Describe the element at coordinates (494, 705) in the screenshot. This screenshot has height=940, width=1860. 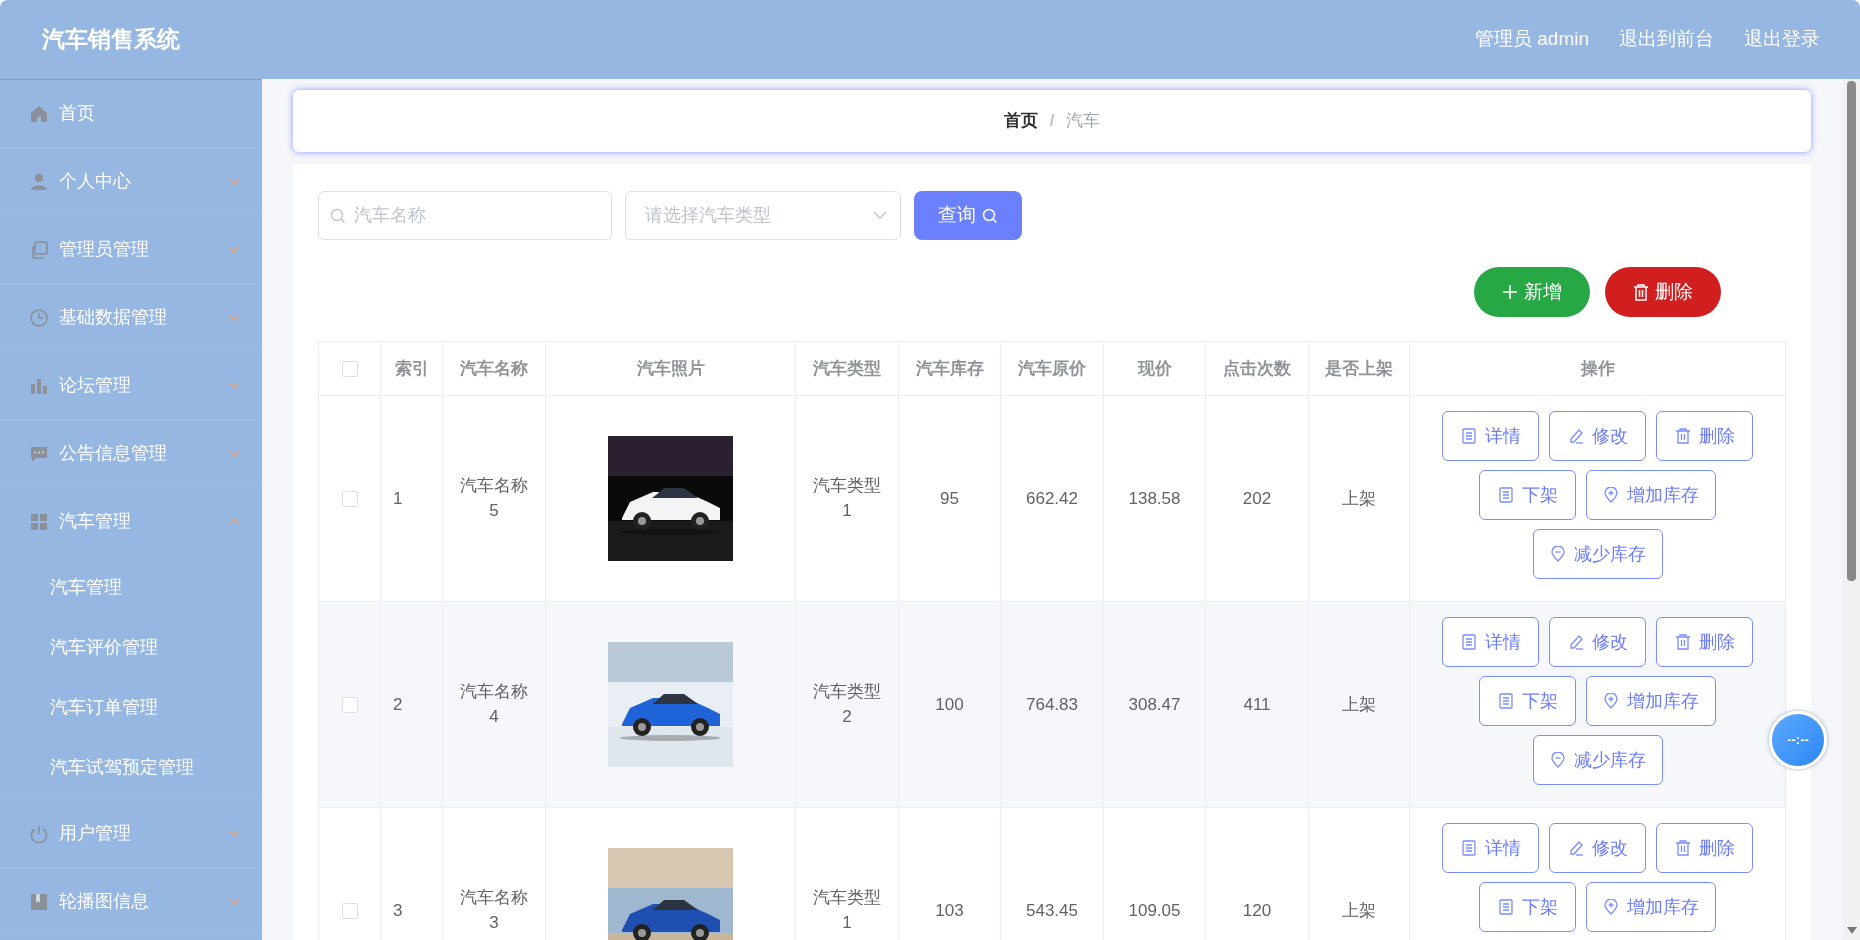
I see `table-cell-text: 汽车名称4` at that location.